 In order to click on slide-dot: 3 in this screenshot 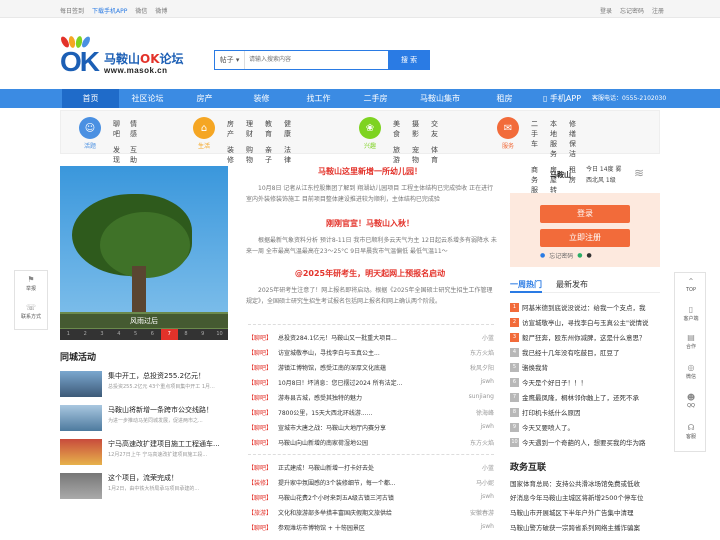, I will do `click(102, 334)`.